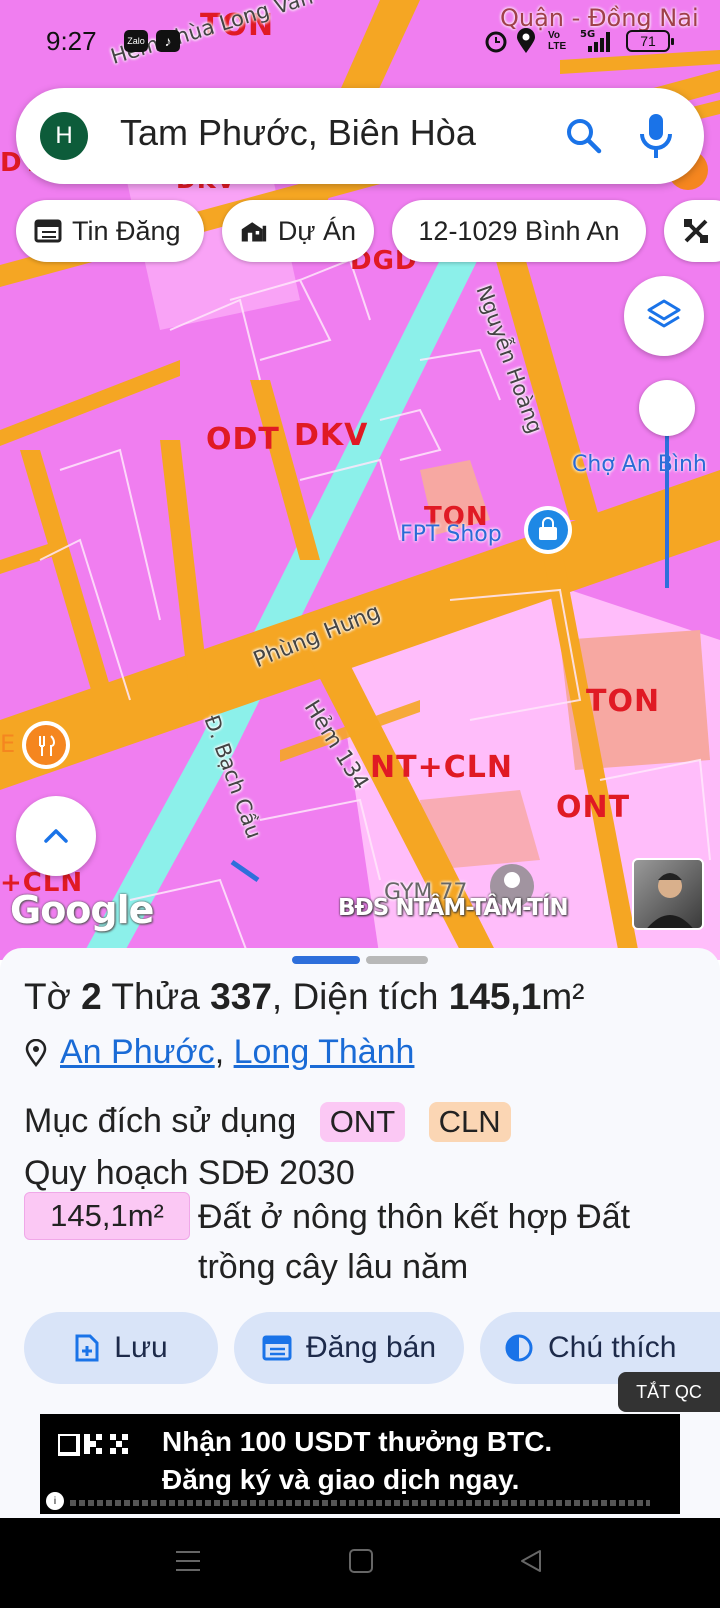  Describe the element at coordinates (519, 1348) in the screenshot. I see `contrast-icon` at that location.